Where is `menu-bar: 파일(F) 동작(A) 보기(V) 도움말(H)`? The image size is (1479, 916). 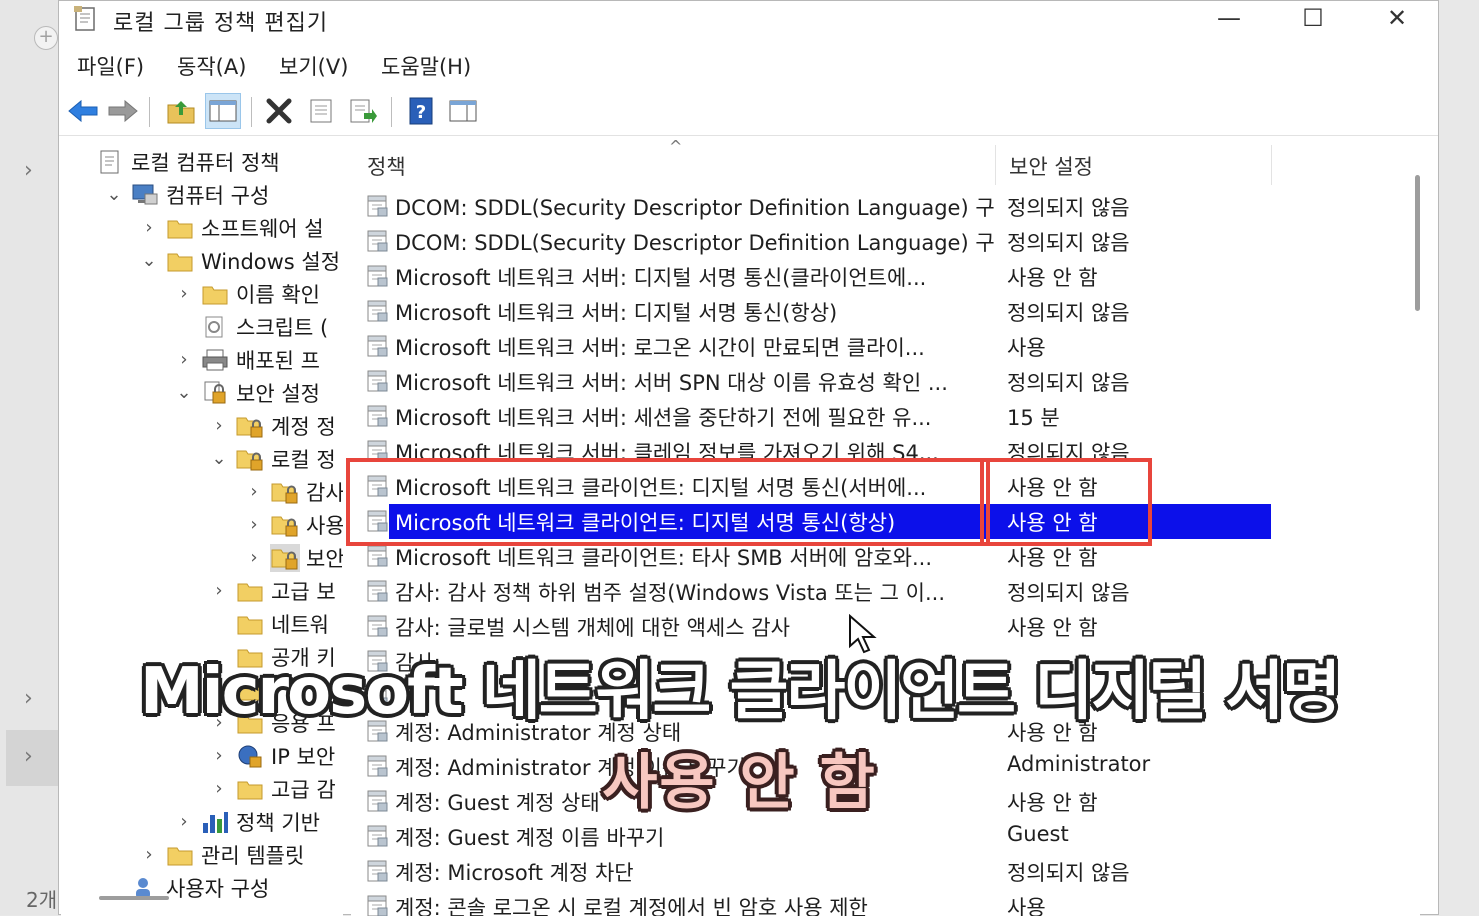
menu-bar: 파일(F) 동작(A) 보기(V) 도움말(H) is located at coordinates (748, 65).